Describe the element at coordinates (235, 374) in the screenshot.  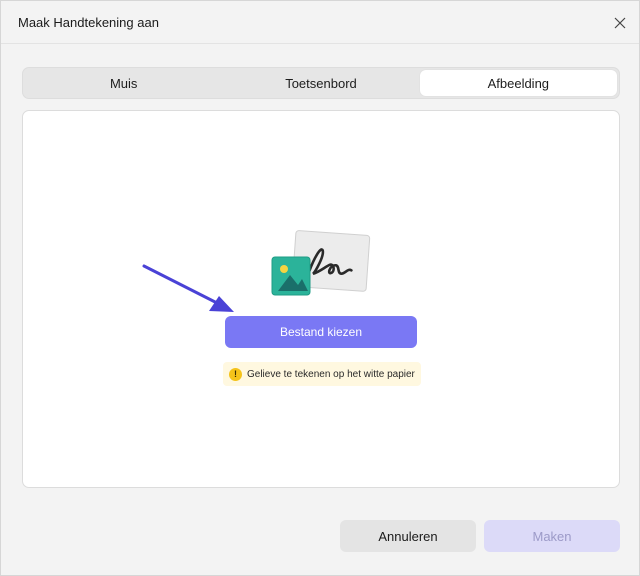
I see `warning-icon: !` at that location.